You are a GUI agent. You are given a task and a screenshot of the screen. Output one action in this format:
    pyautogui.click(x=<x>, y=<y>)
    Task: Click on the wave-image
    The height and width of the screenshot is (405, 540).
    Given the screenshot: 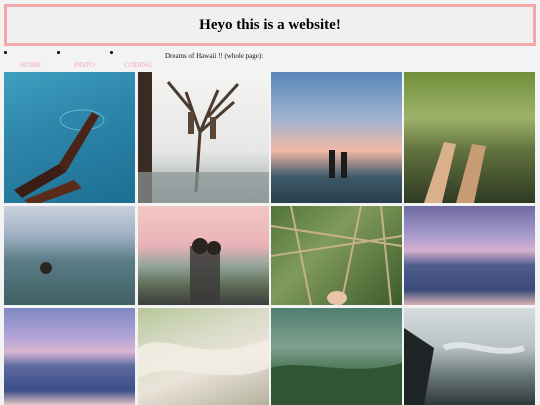 What is the action you would take?
    pyautogui.click(x=203, y=358)
    